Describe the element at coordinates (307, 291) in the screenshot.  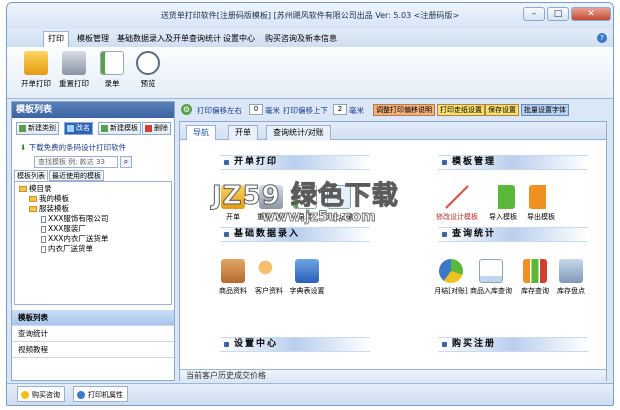
I see `tile-label: 字典表设置` at that location.